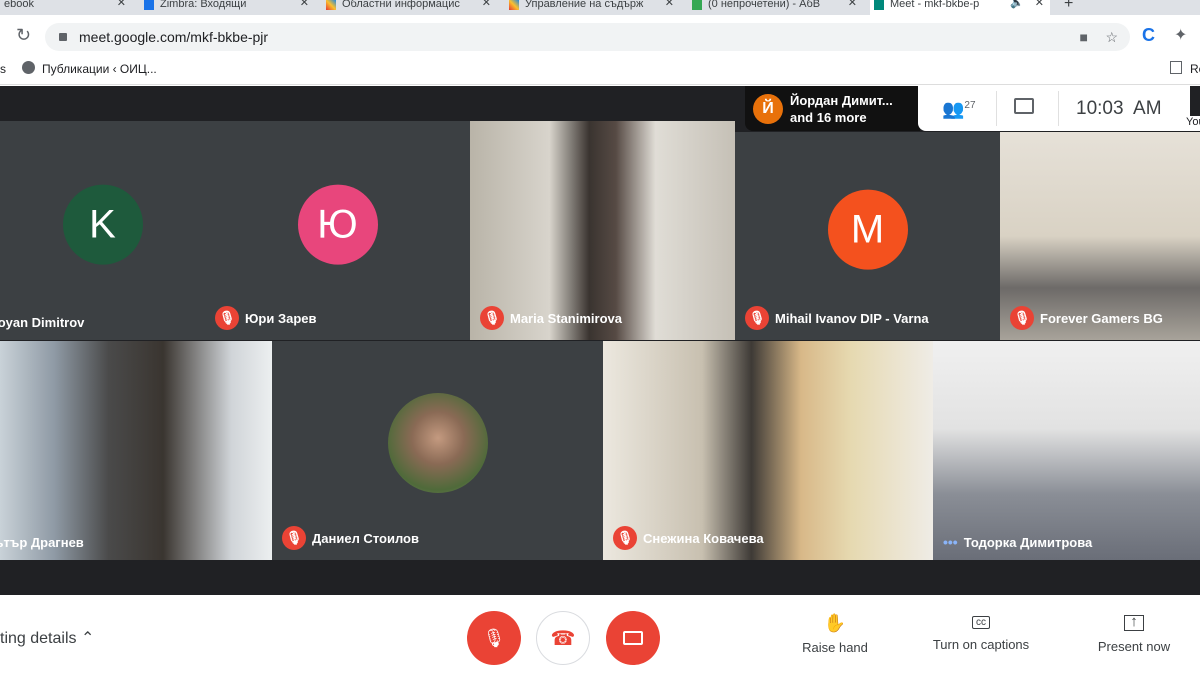 This screenshot has width=1200, height=675. What do you see at coordinates (38, 638) in the screenshot?
I see `meeting-details-label: ting details` at bounding box center [38, 638].